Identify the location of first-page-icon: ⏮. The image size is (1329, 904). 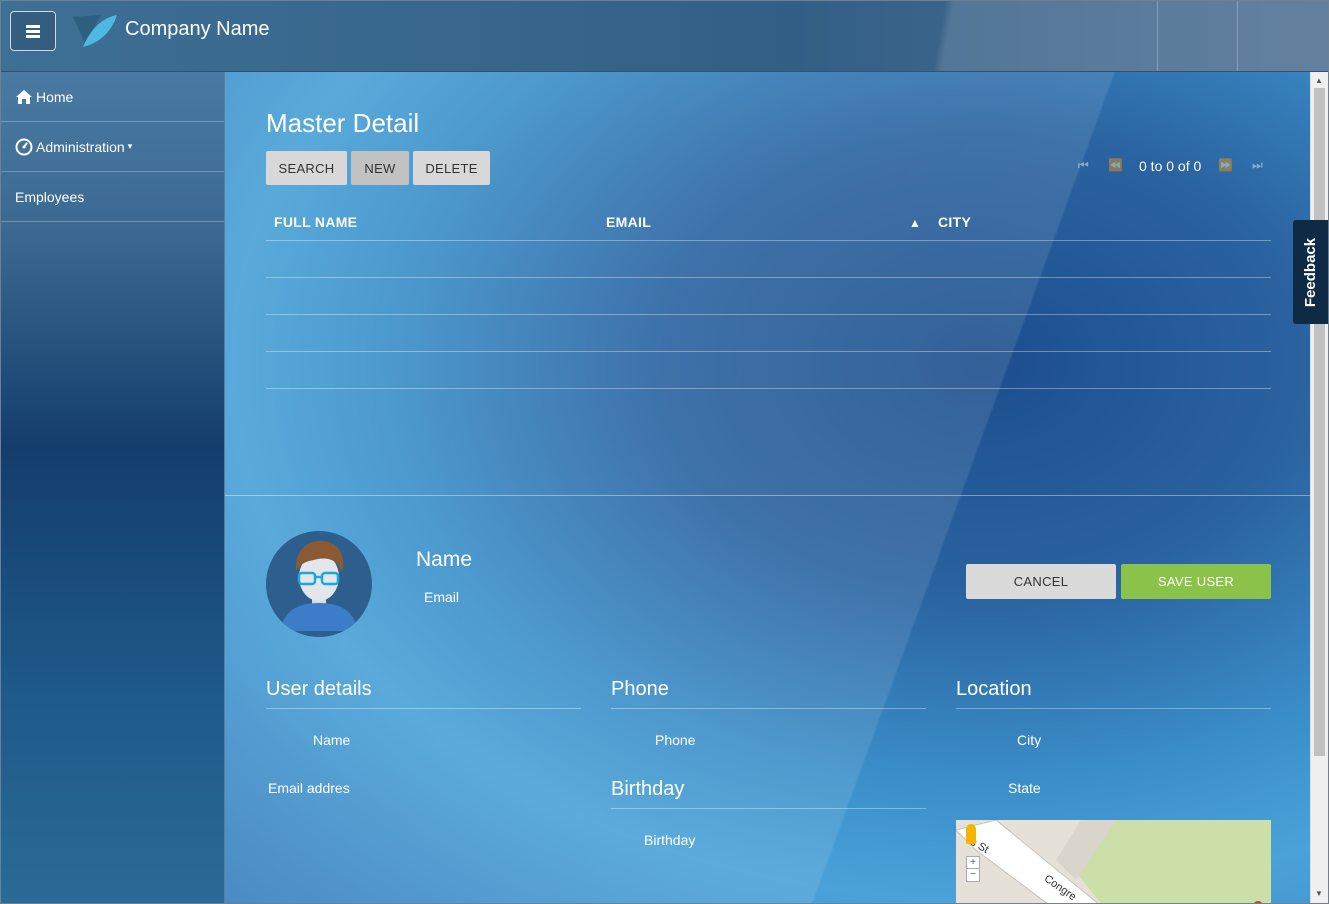
(1083, 165).